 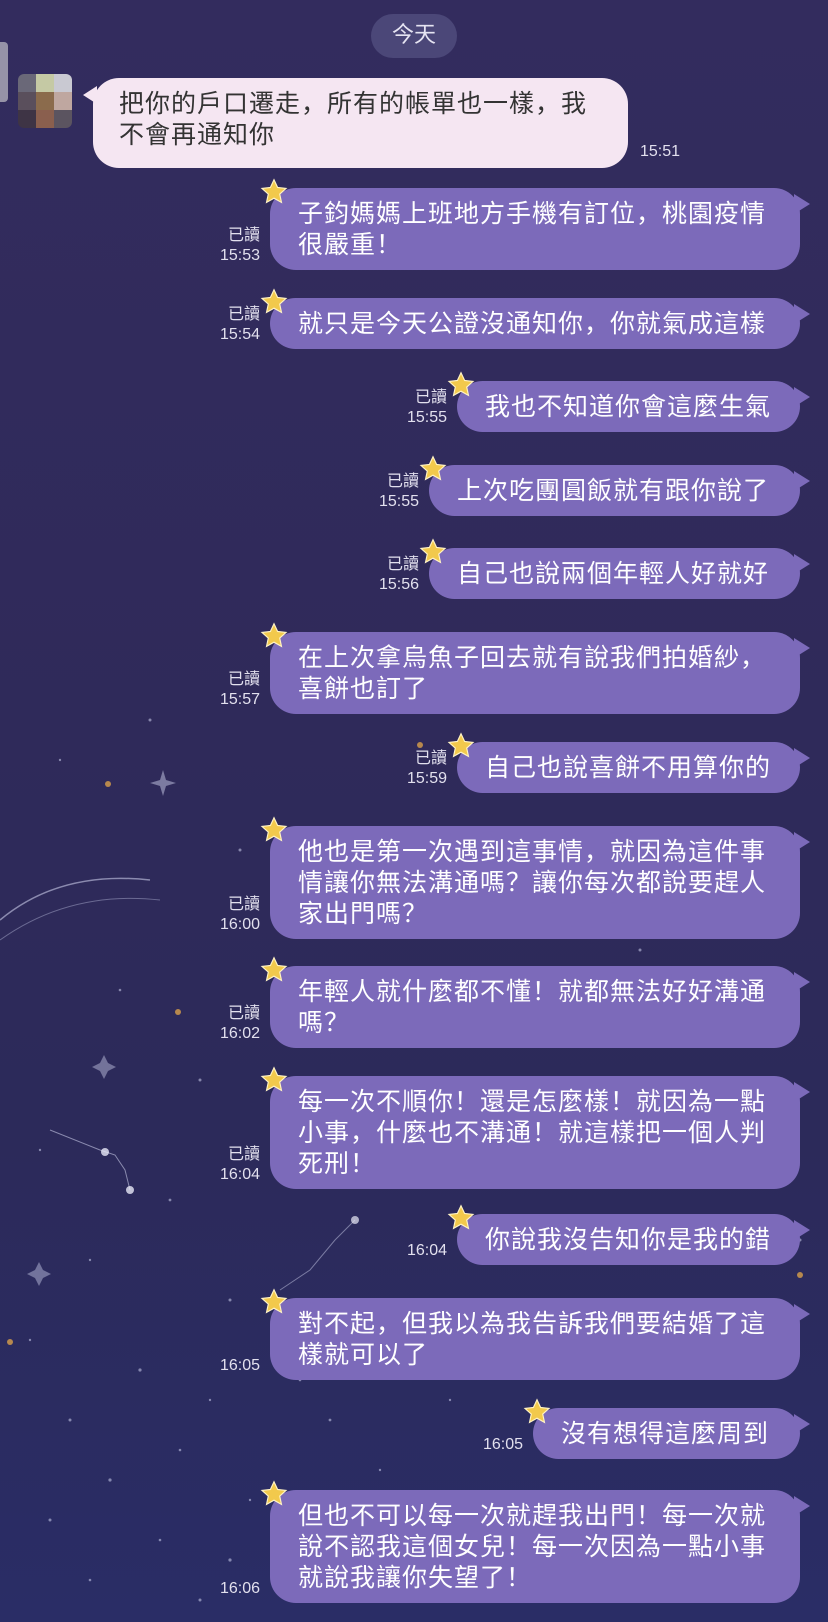 What do you see at coordinates (415, 1577) in the screenshot?
I see `message-line: 就說我讓你失望了！` at bounding box center [415, 1577].